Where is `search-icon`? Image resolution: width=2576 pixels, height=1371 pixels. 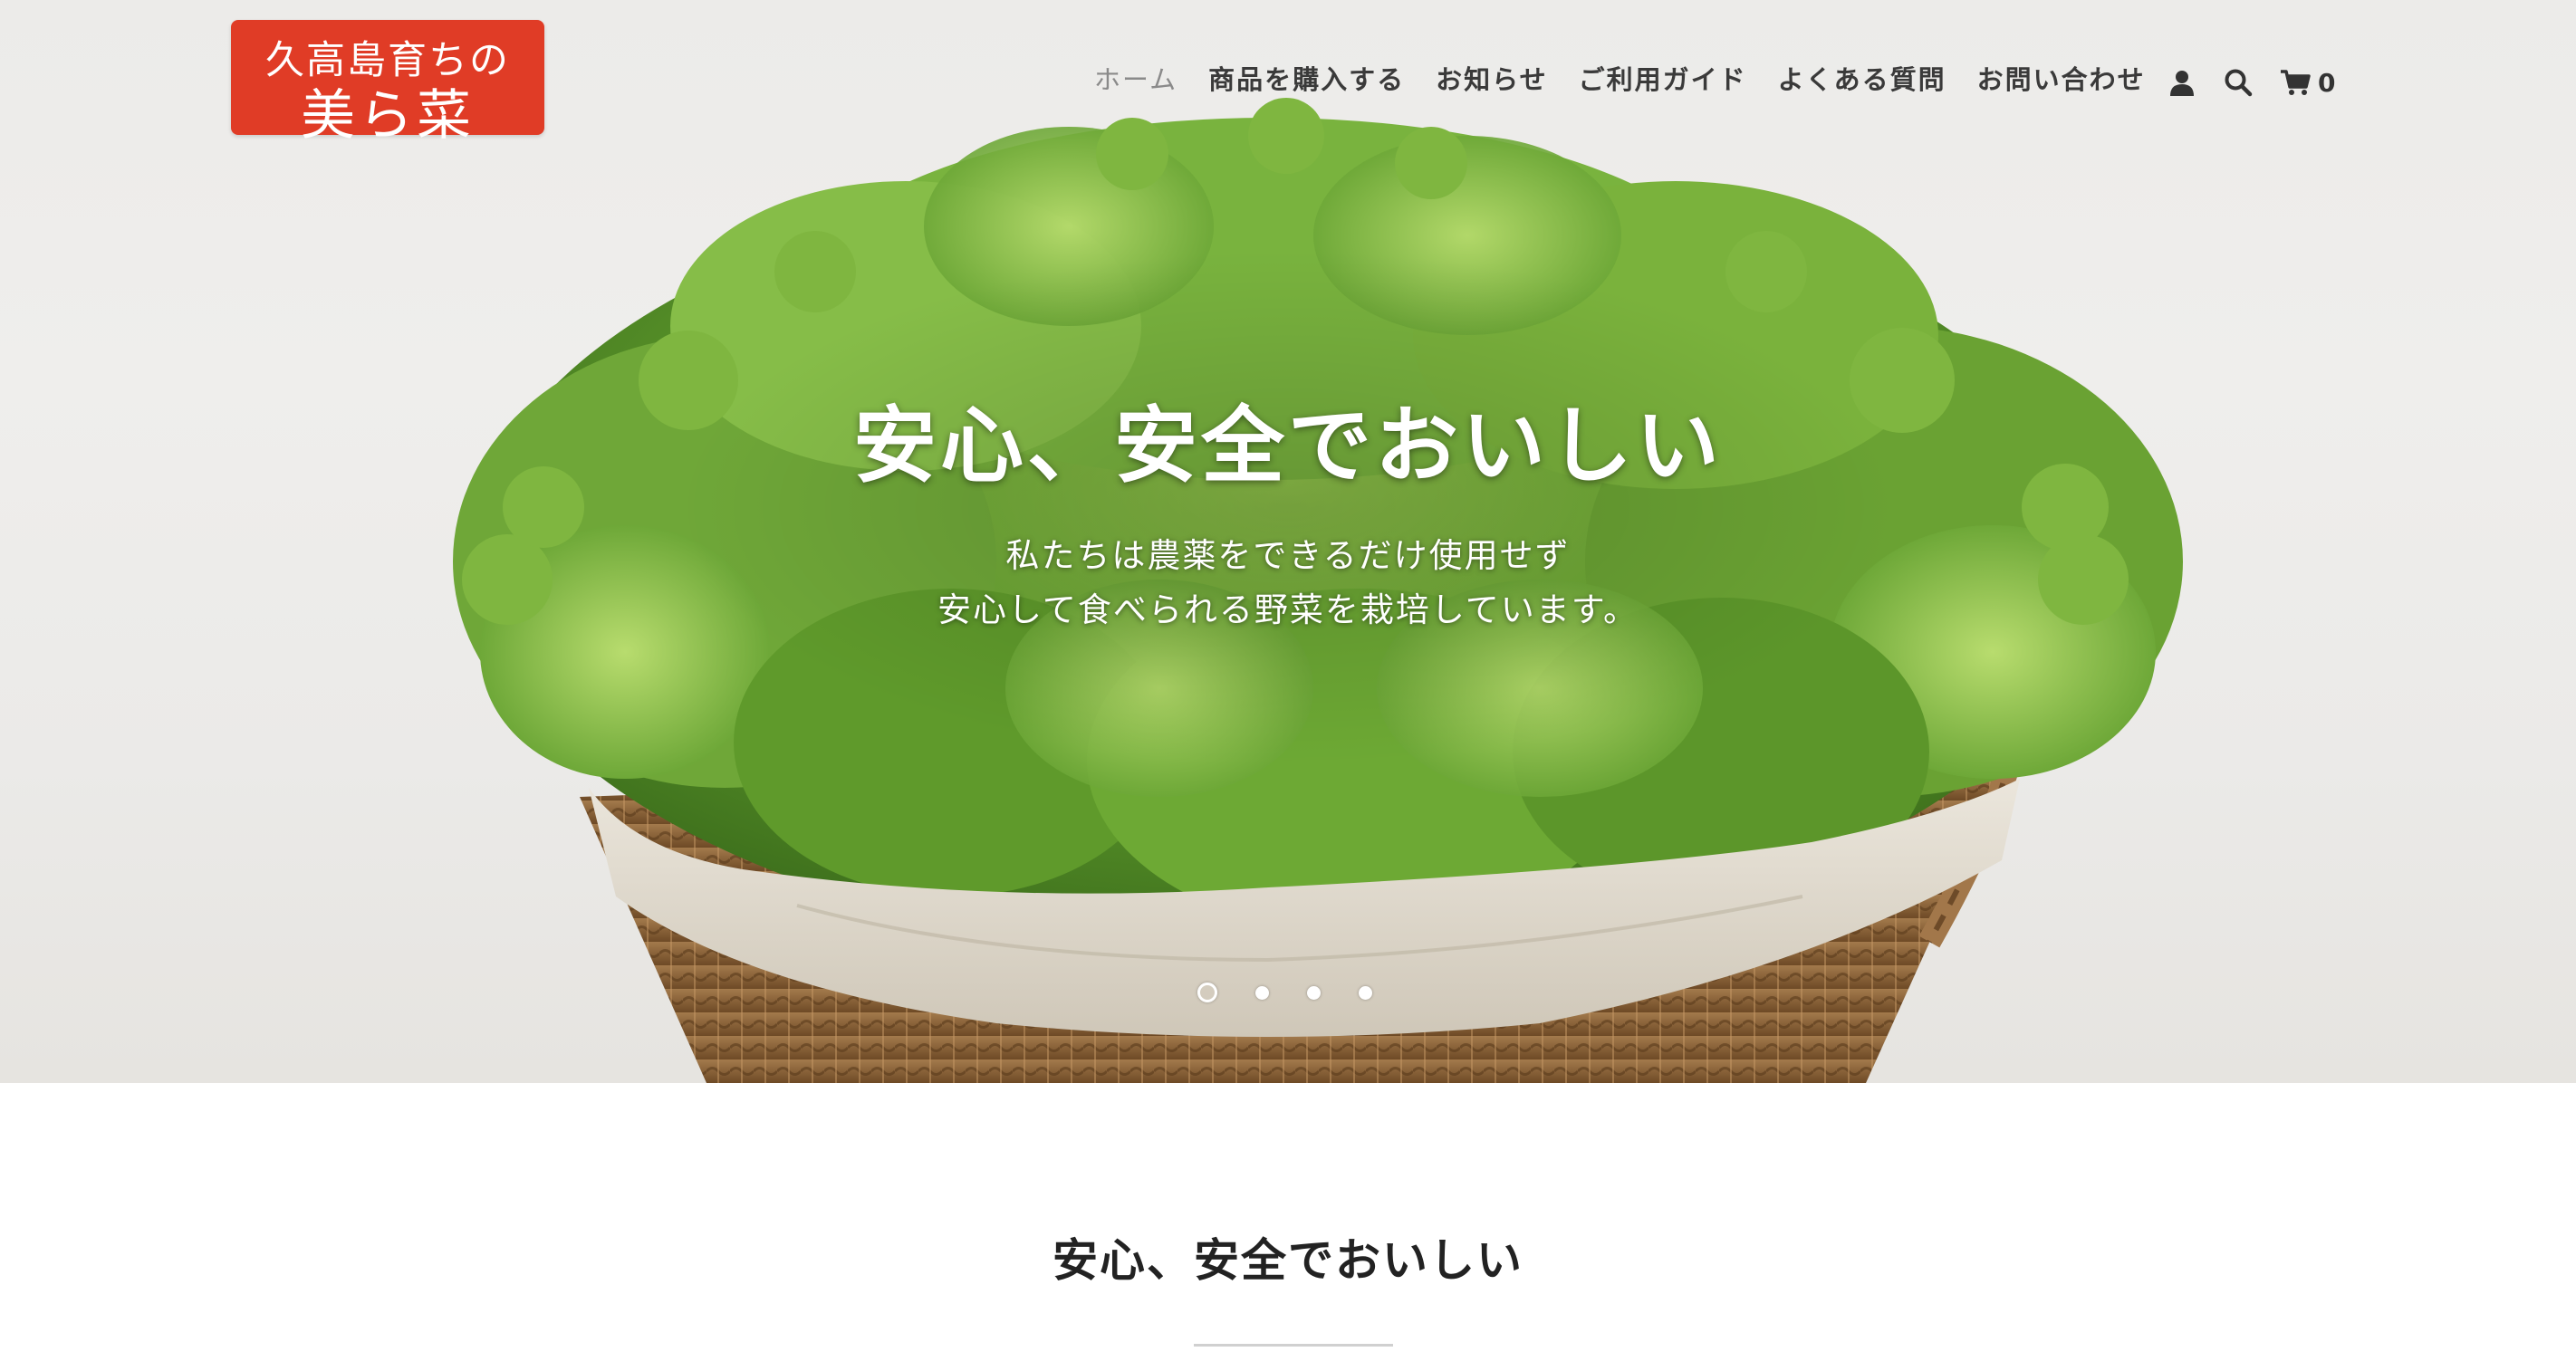 search-icon is located at coordinates (2238, 82).